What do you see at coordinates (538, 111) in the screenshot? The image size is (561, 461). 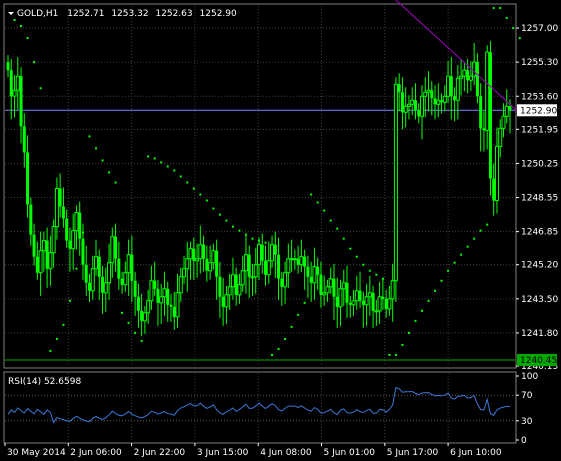 I see `current-price-label: 1252.90` at bounding box center [538, 111].